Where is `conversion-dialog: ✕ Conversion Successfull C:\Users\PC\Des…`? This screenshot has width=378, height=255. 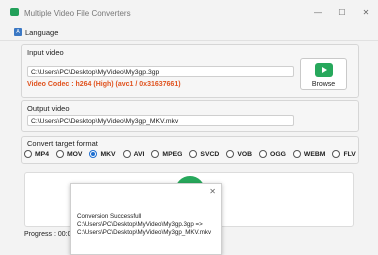 conversion-dialog: ✕ Conversion Successfull C:\Users\PC\Des… is located at coordinates (146, 219).